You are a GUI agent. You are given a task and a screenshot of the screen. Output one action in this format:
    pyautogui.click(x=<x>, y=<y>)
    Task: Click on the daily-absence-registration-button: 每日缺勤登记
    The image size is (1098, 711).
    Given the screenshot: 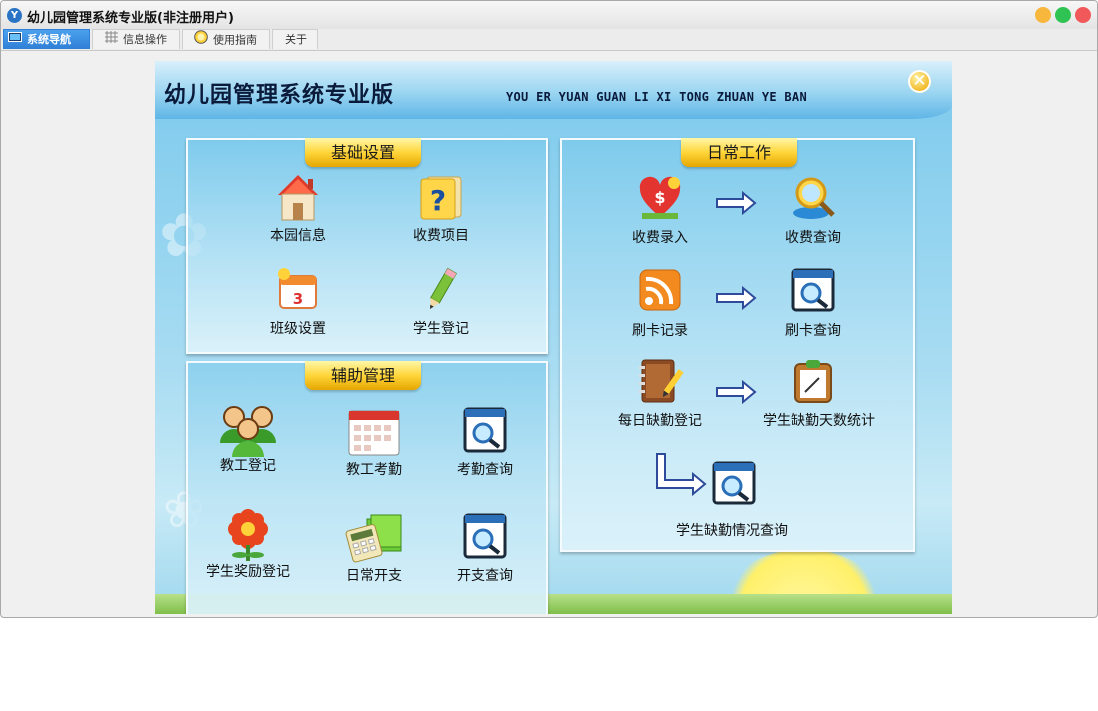 What is the action you would take?
    pyautogui.click(x=660, y=394)
    